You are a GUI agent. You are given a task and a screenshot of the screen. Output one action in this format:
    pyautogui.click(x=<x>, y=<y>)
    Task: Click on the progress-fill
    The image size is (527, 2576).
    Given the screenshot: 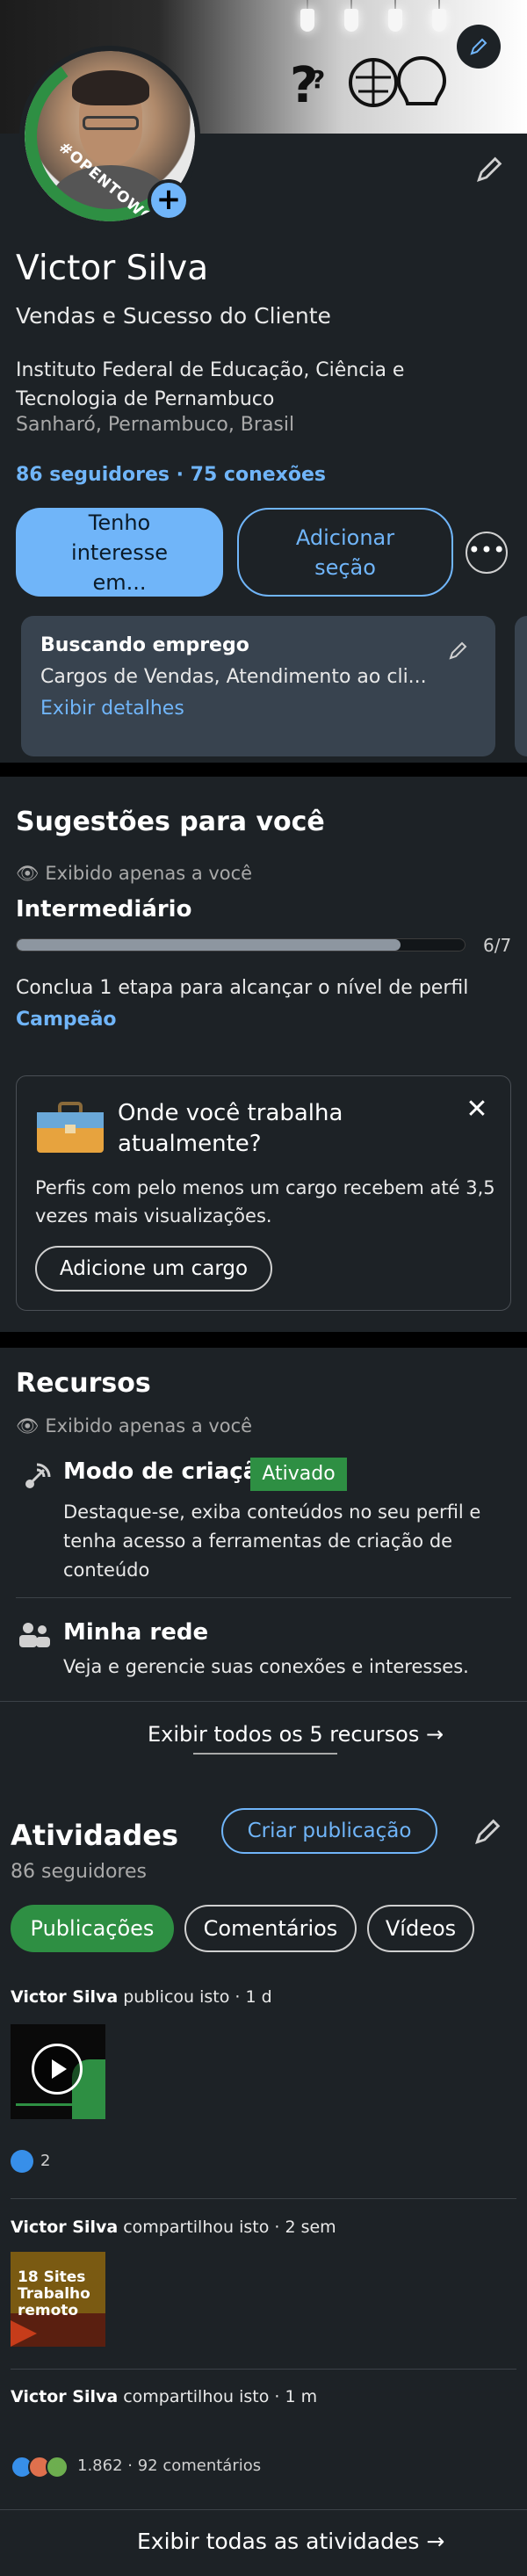 What is the action you would take?
    pyautogui.click(x=209, y=945)
    